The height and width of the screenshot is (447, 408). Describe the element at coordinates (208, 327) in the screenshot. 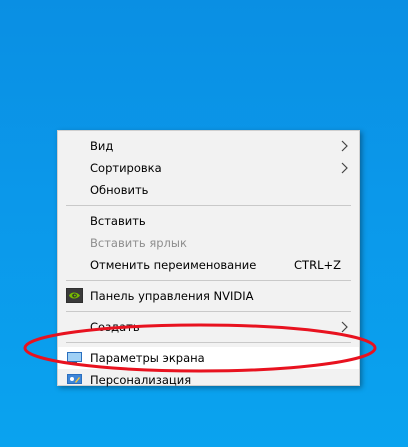

I see `menu-item-new: Создать` at that location.